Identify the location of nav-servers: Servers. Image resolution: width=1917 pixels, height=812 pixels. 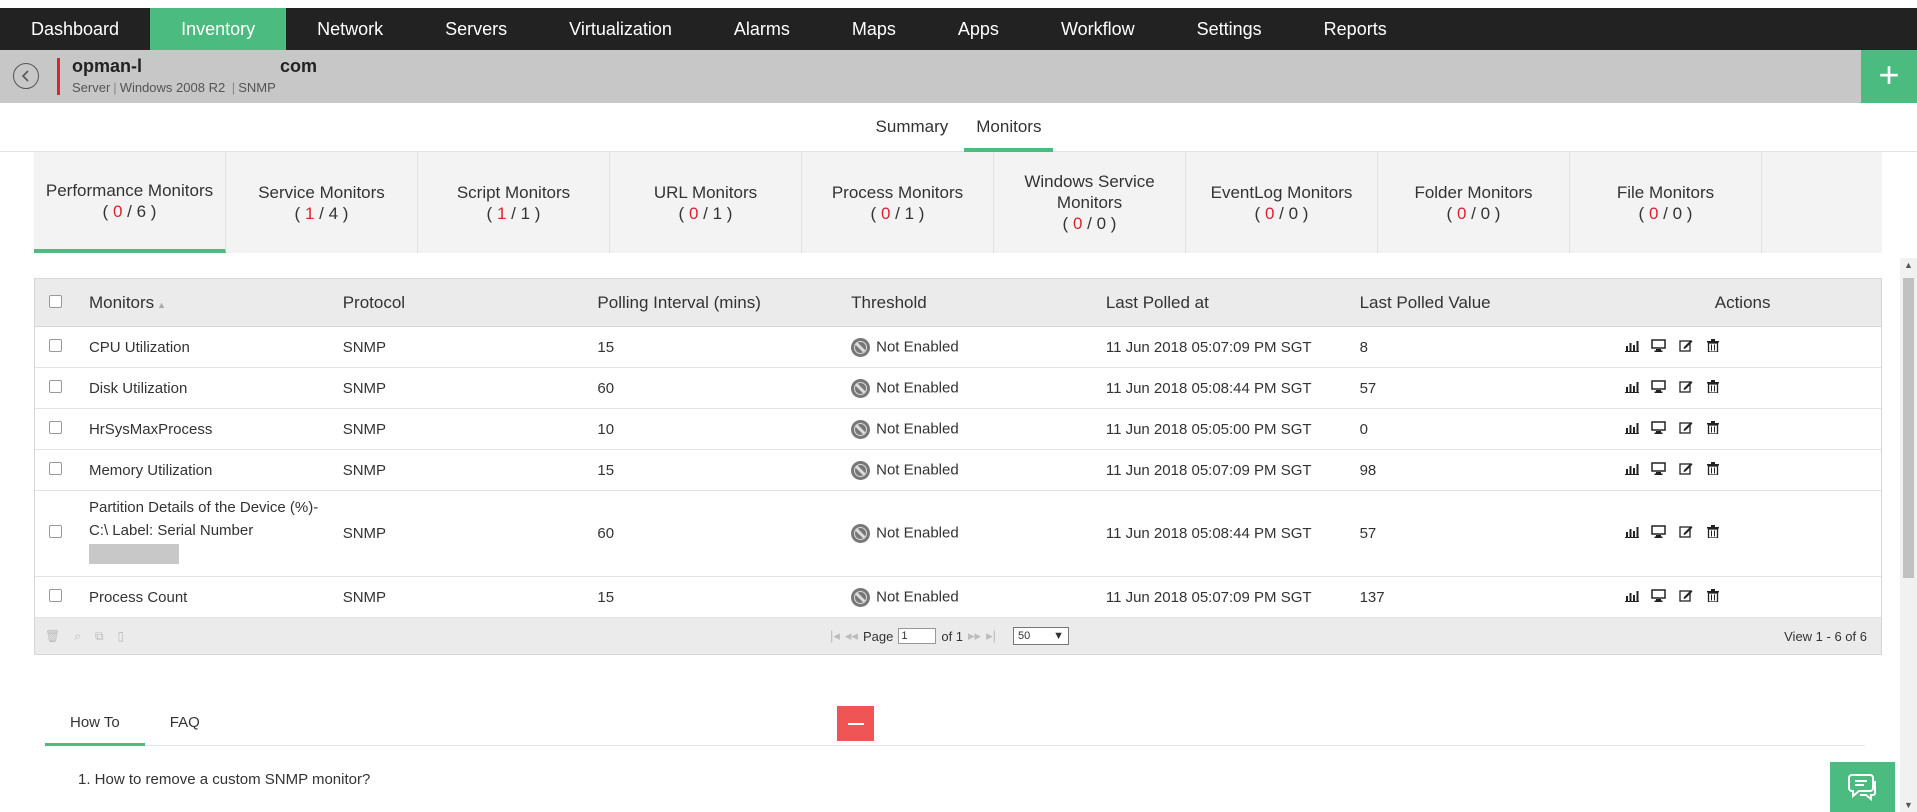
(476, 29).